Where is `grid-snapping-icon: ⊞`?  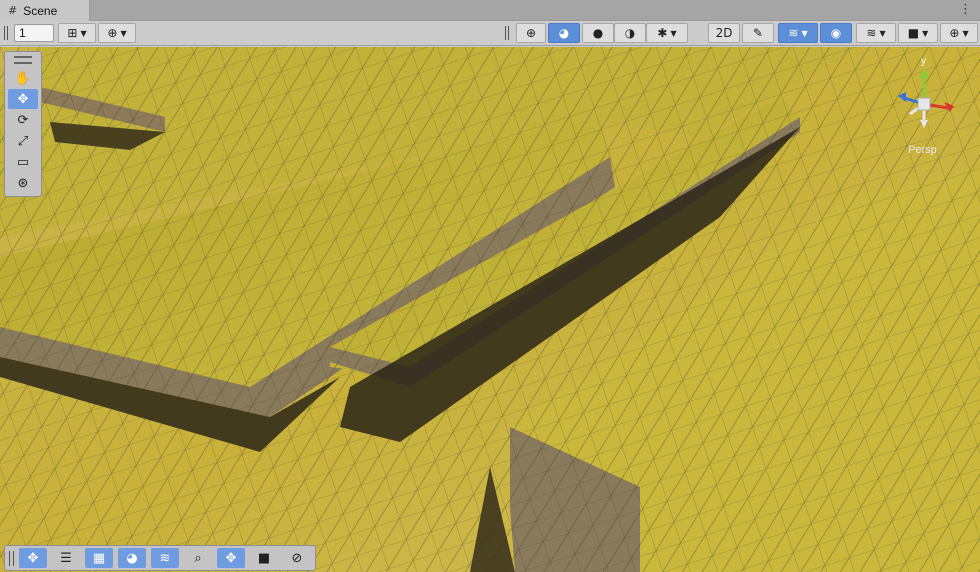
grid-snapping-icon: ⊞ is located at coordinates (72, 33).